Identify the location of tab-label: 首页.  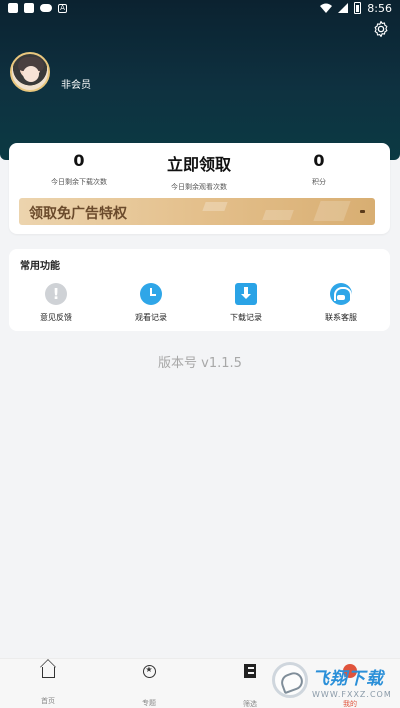
(48, 701).